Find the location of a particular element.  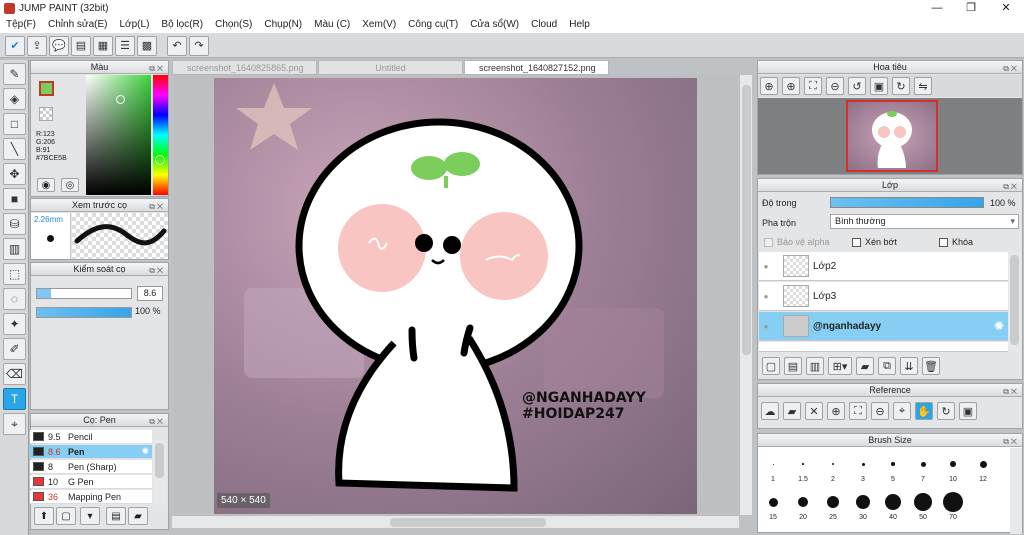

select-pen-icon: ✐ is located at coordinates (14, 349).